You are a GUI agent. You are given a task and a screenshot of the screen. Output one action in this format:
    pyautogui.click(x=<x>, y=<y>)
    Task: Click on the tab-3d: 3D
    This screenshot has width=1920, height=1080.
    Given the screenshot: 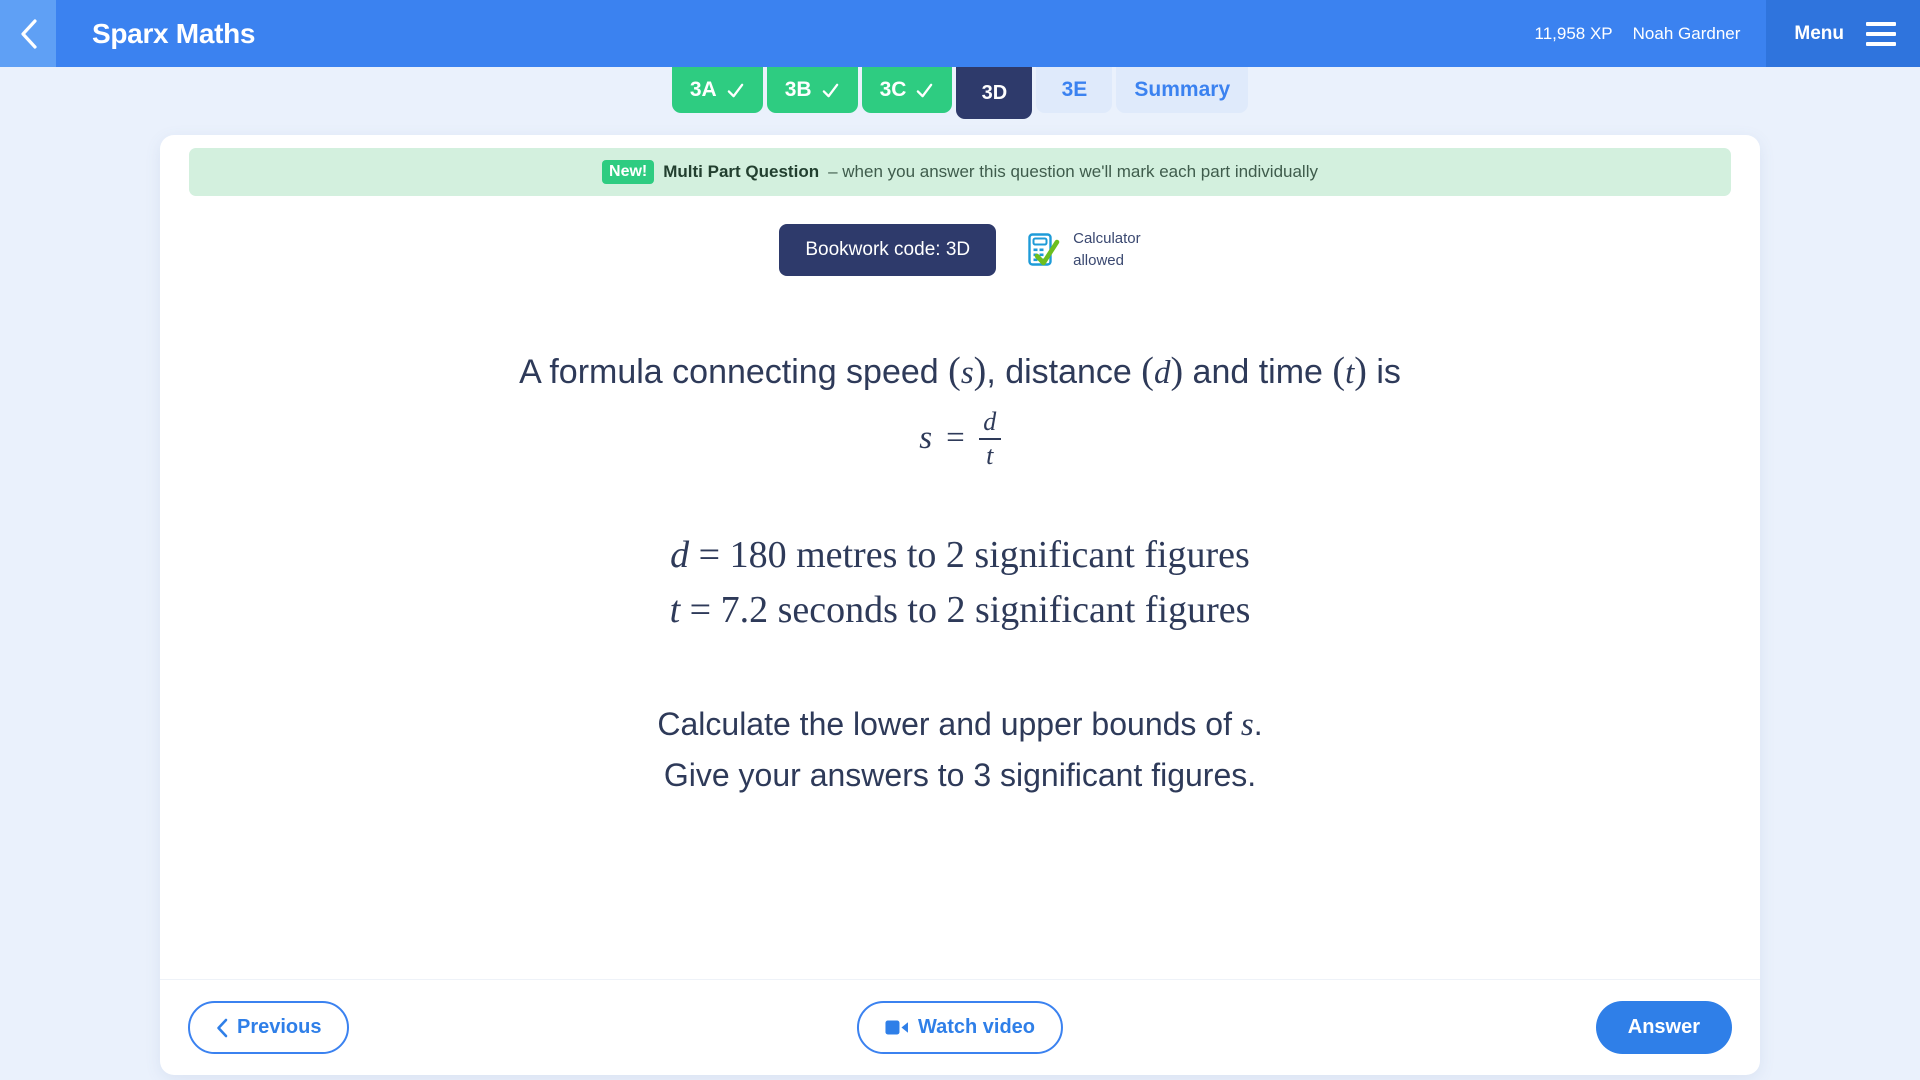 What is the action you would take?
    pyautogui.click(x=994, y=93)
    